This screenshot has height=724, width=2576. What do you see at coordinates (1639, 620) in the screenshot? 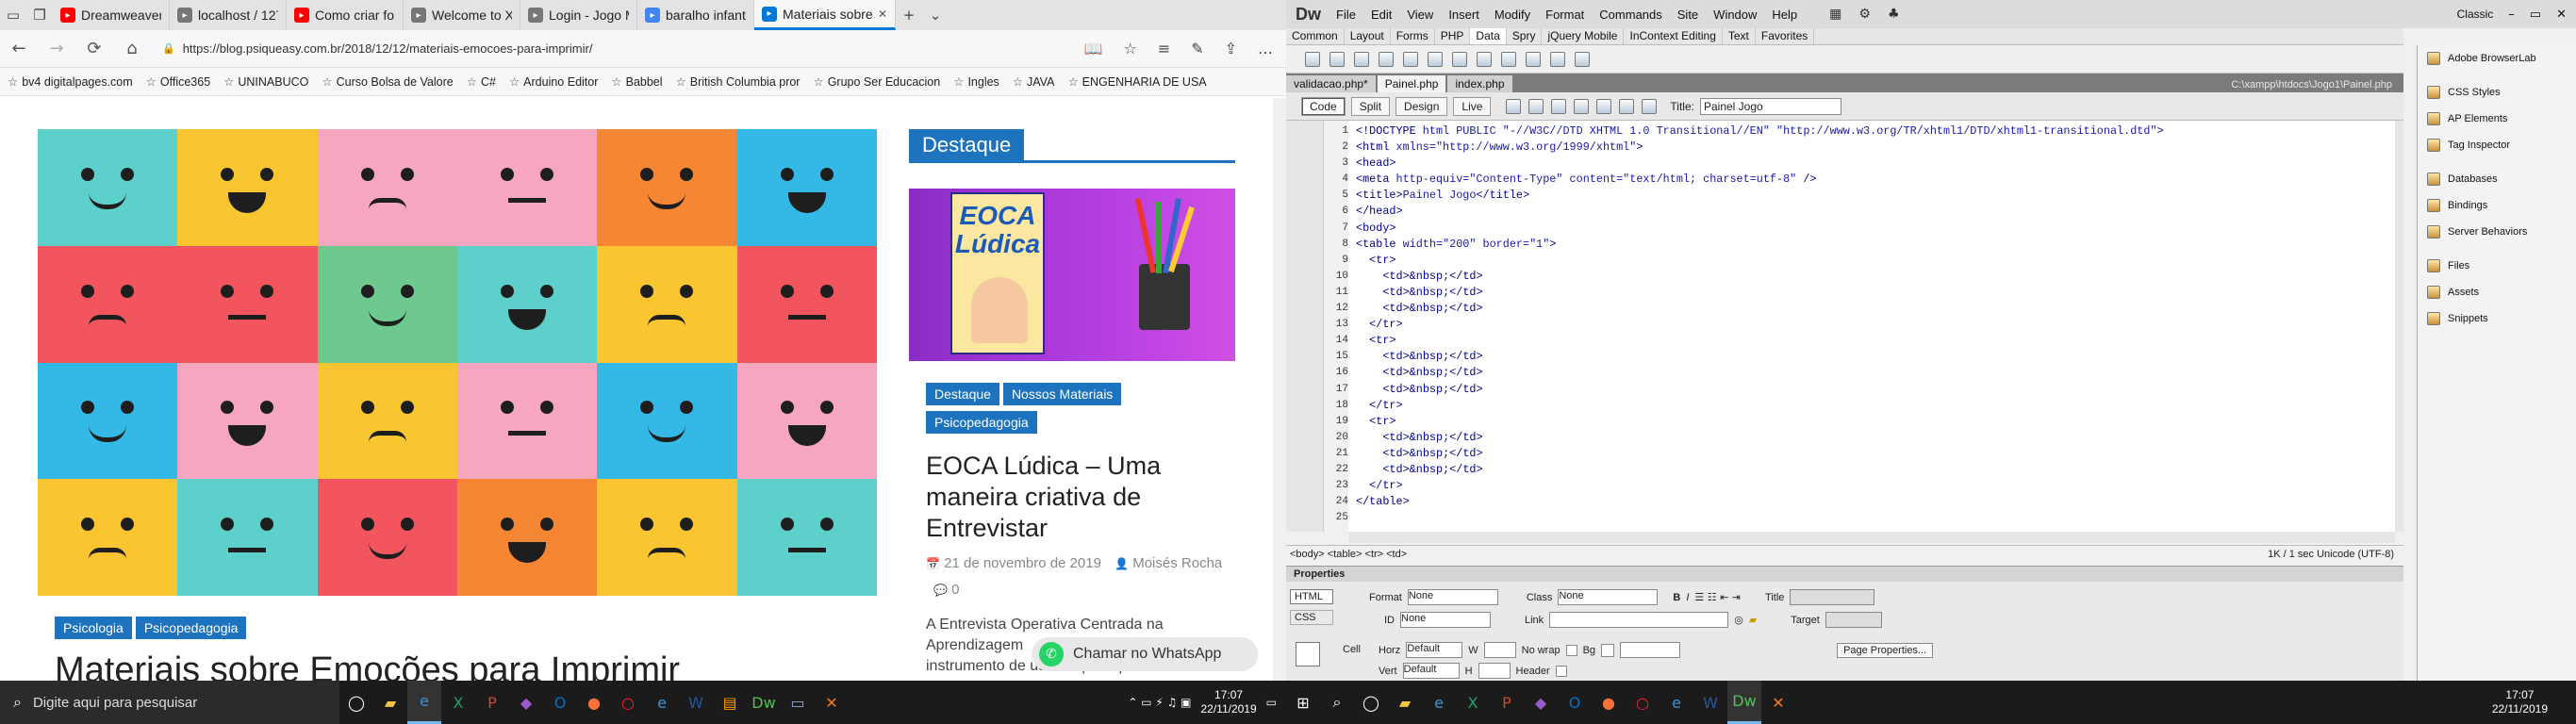
I see `link-input` at bounding box center [1639, 620].